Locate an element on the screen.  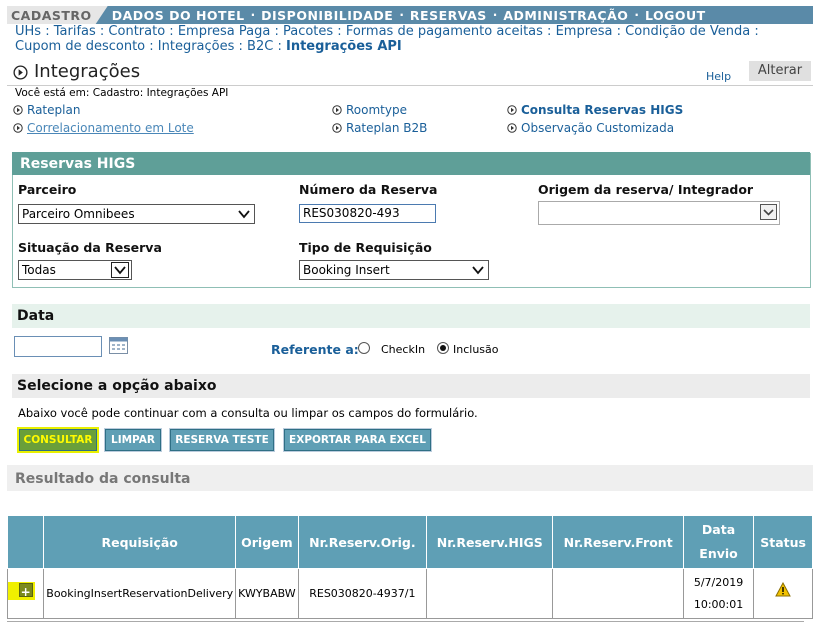
radio-checkin is located at coordinates (364, 348).